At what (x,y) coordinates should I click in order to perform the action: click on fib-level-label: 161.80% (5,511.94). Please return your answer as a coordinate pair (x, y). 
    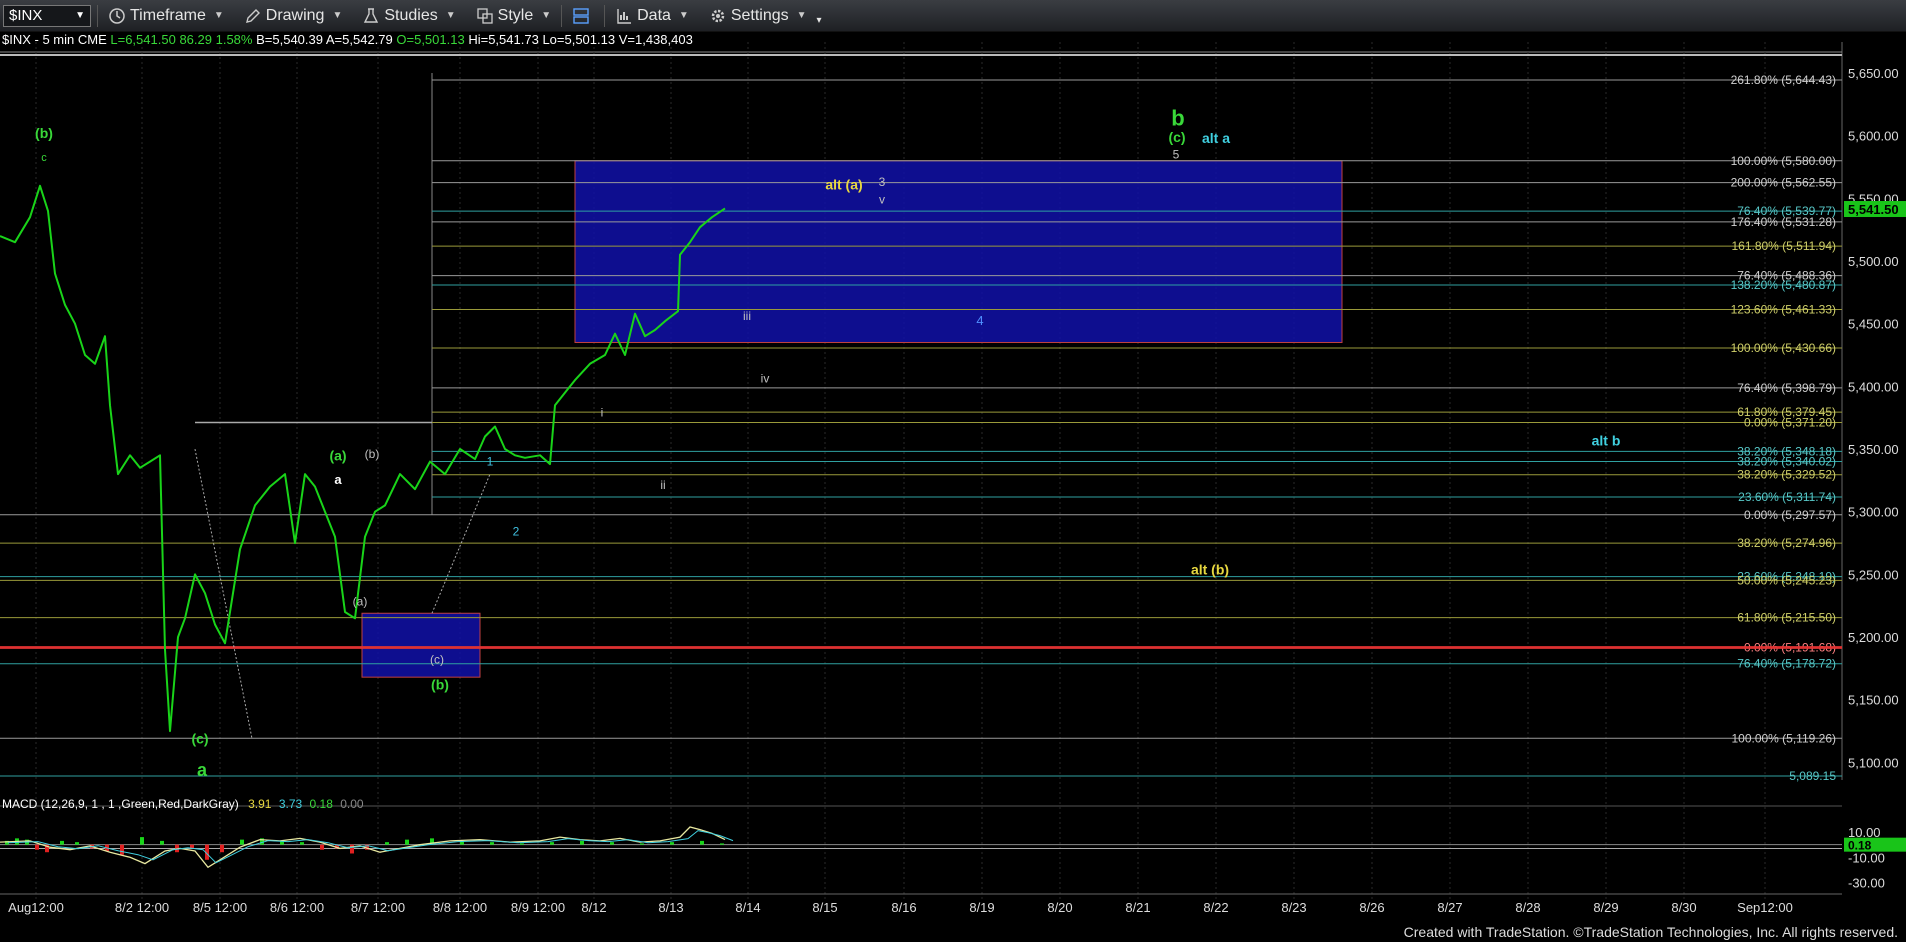
    Looking at the image, I should click on (1783, 246).